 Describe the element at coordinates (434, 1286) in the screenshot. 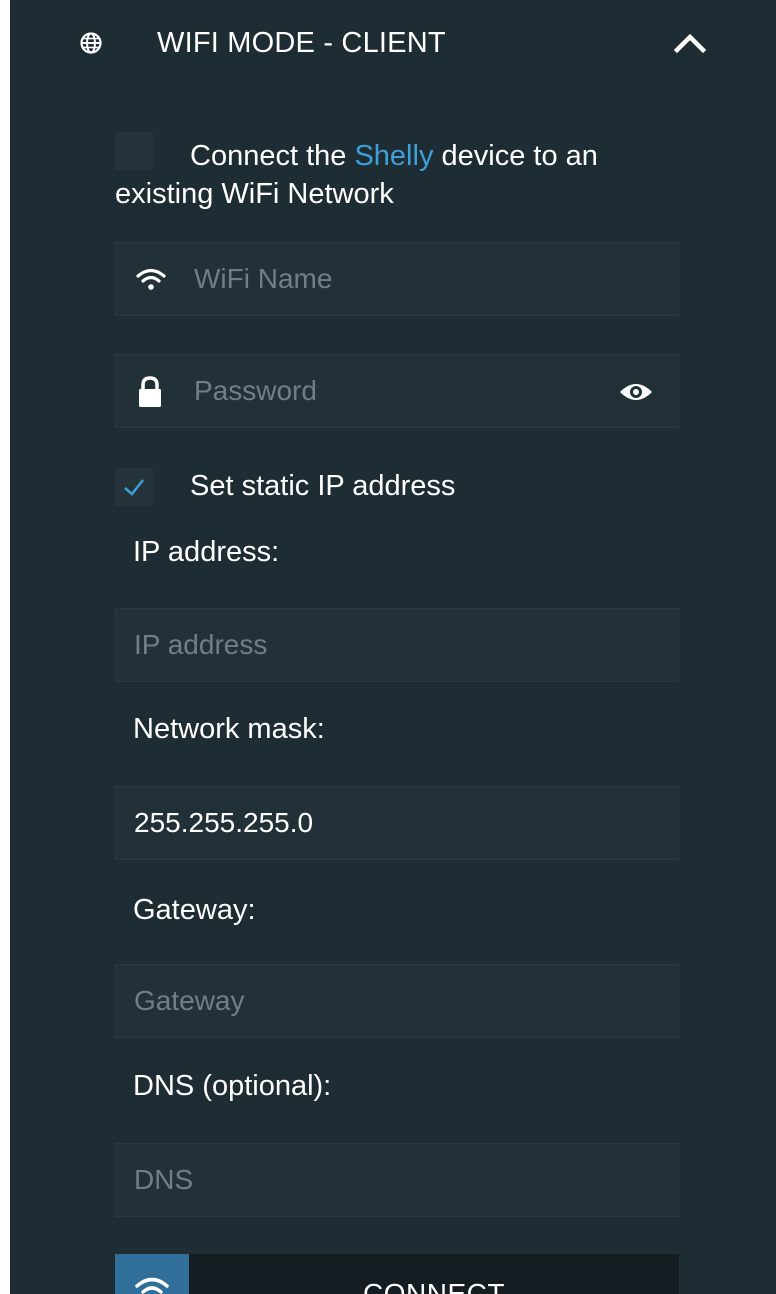

I see `connect-button-label: CONNECT` at that location.